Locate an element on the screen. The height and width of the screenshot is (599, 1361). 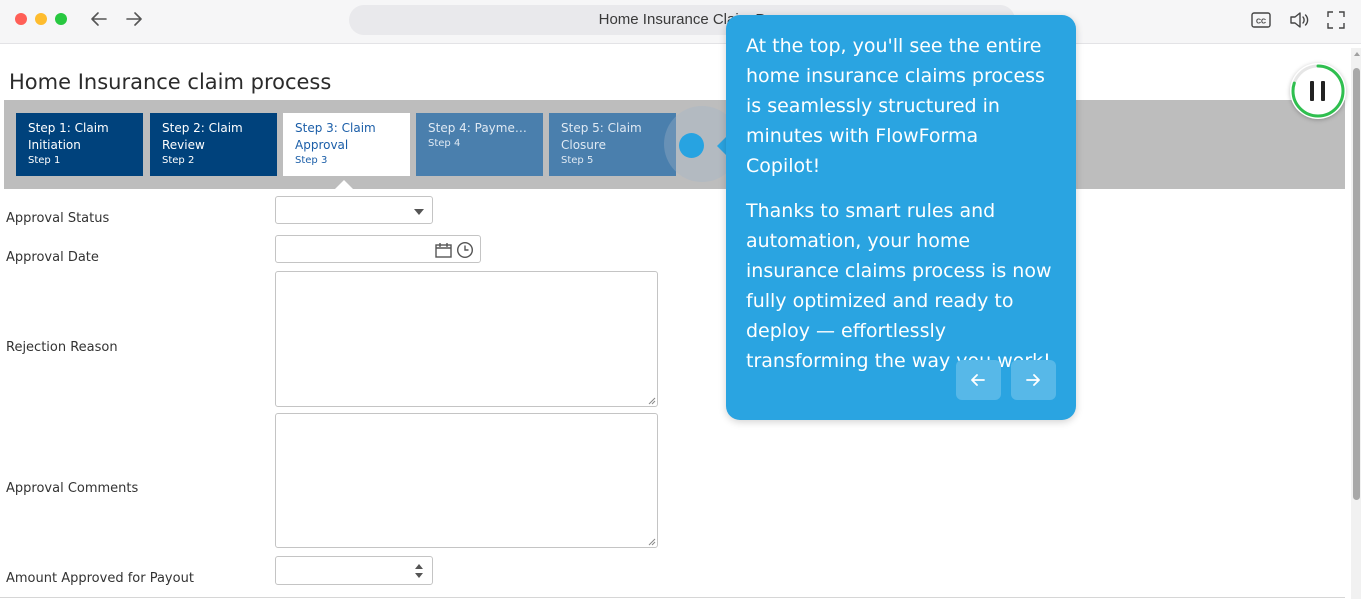
step-claim-initiation: Step 1: Claim Initiation Step 1 is located at coordinates (79, 144).